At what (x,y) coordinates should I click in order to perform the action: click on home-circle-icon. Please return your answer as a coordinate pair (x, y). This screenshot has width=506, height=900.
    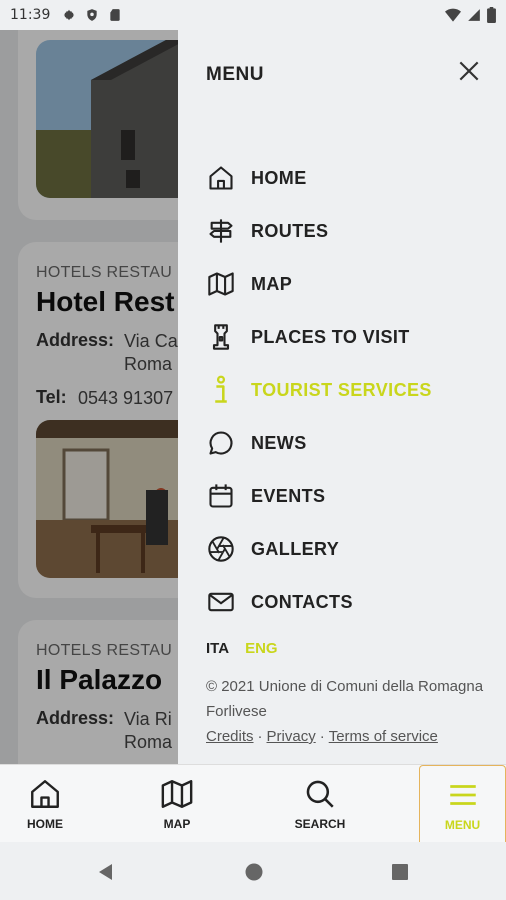
    Looking at the image, I should click on (254, 872).